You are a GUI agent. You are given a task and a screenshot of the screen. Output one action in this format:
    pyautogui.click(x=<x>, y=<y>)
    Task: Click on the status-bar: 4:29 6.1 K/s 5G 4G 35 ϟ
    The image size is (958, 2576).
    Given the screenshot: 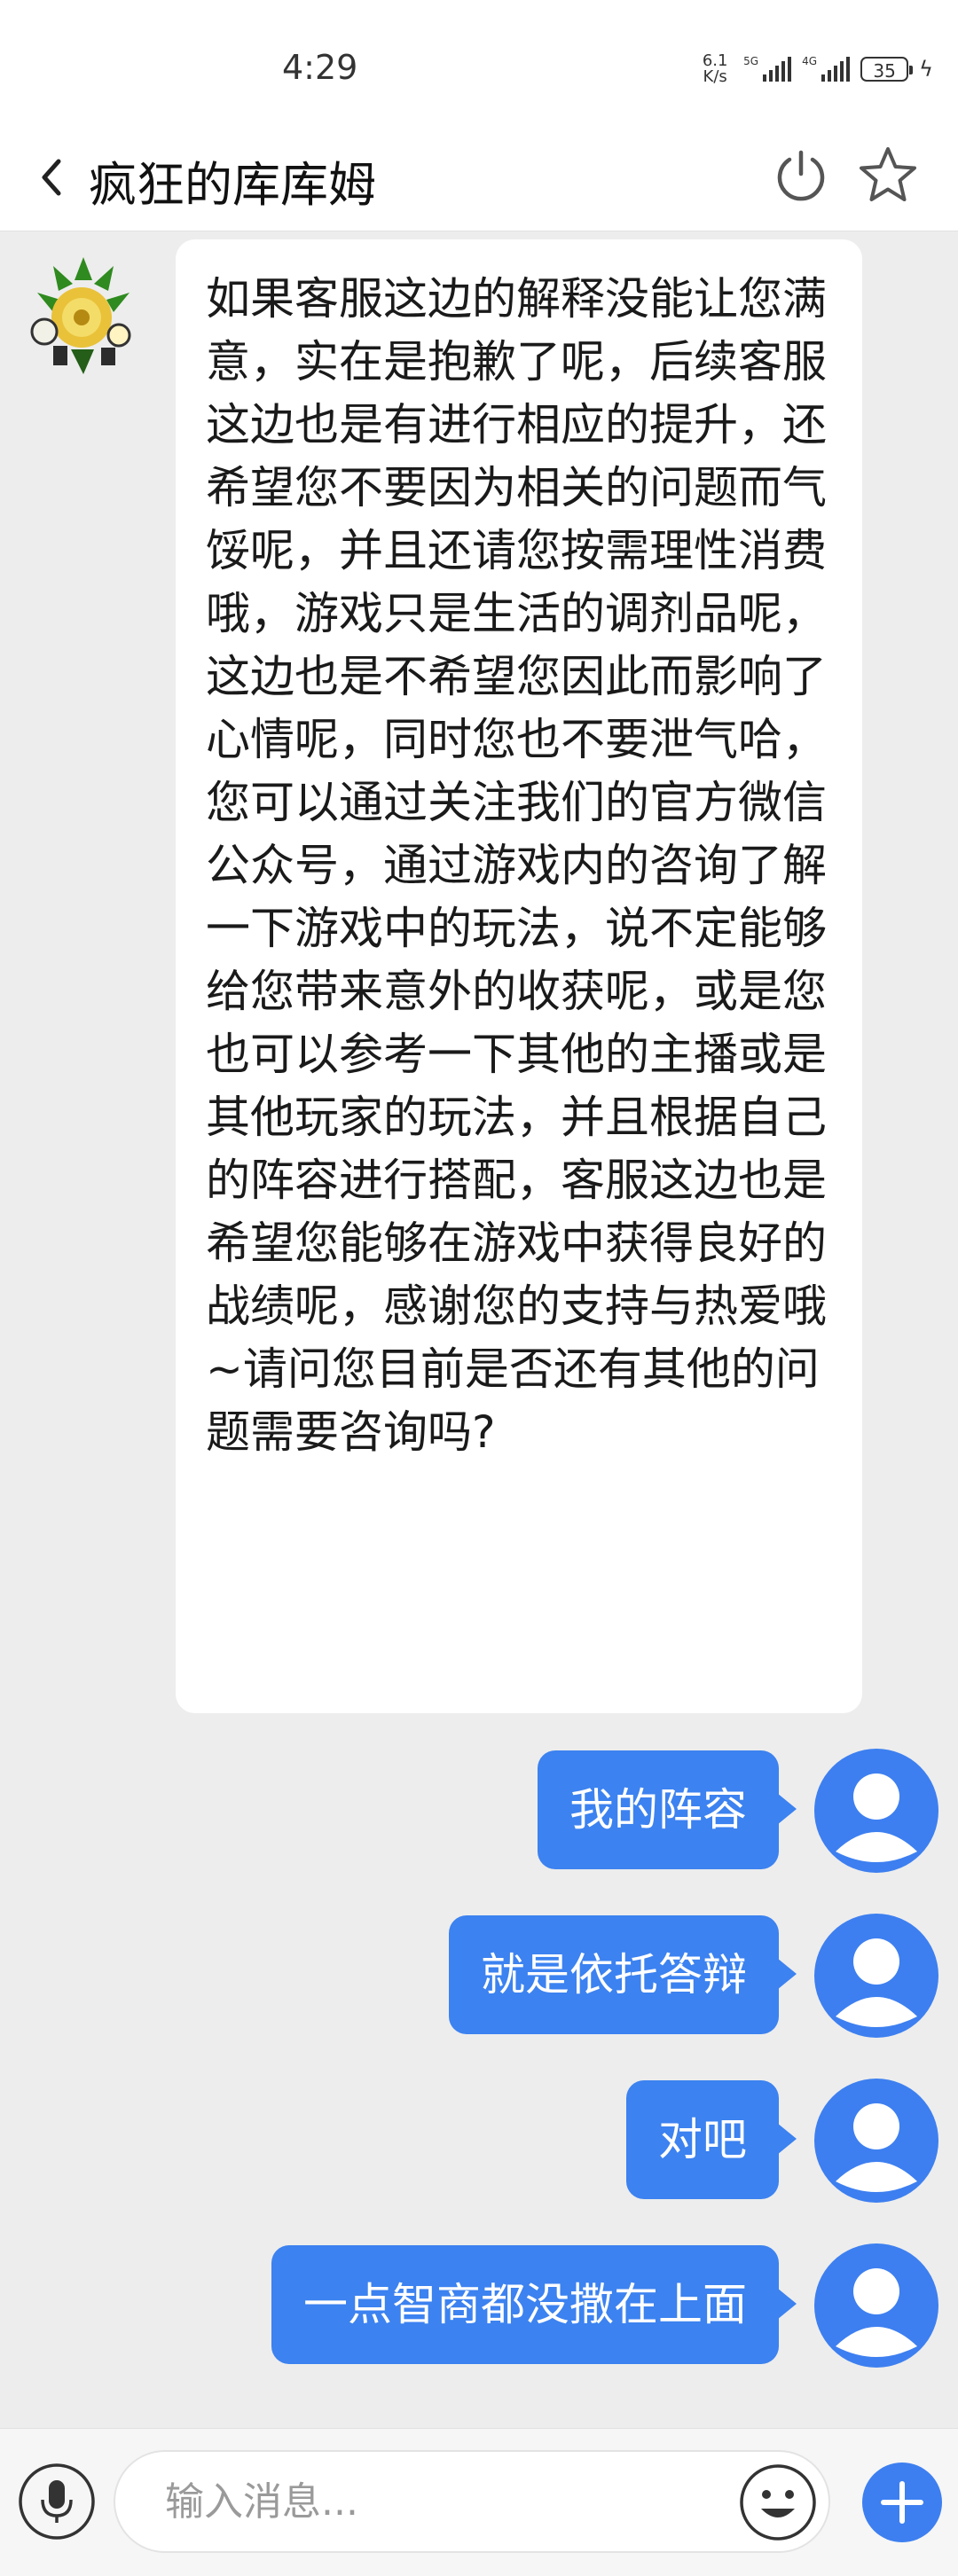 What is the action you would take?
    pyautogui.click(x=479, y=62)
    